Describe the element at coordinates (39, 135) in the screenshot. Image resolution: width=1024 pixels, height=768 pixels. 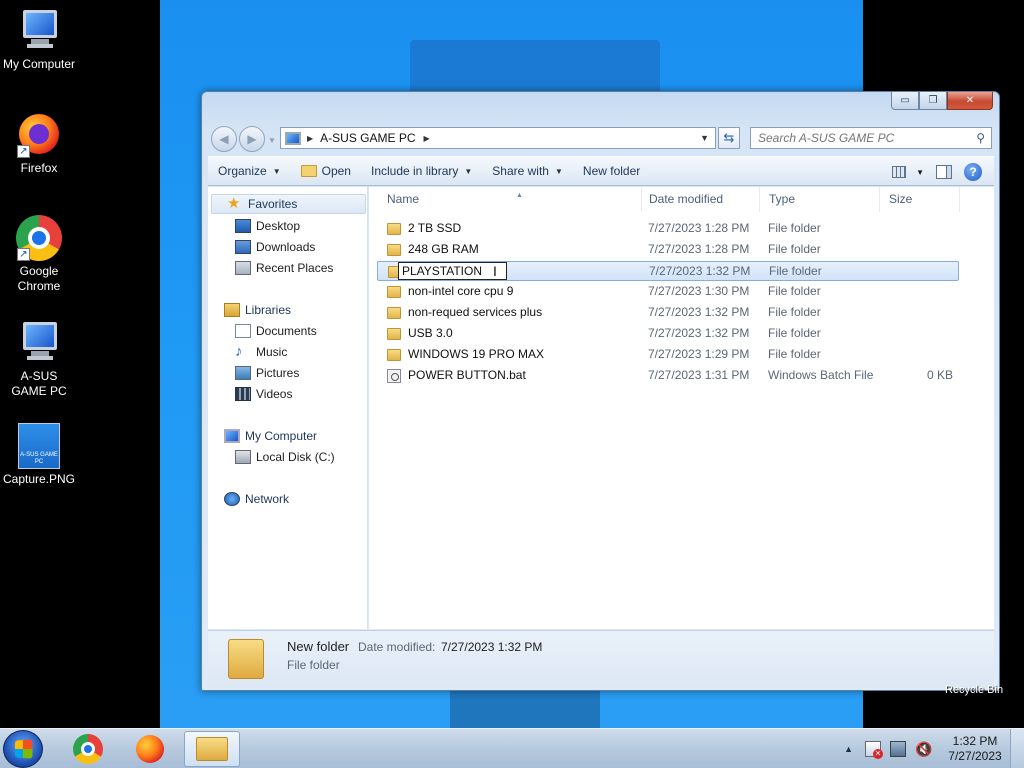
I see `firefox-icon: ↗` at that location.